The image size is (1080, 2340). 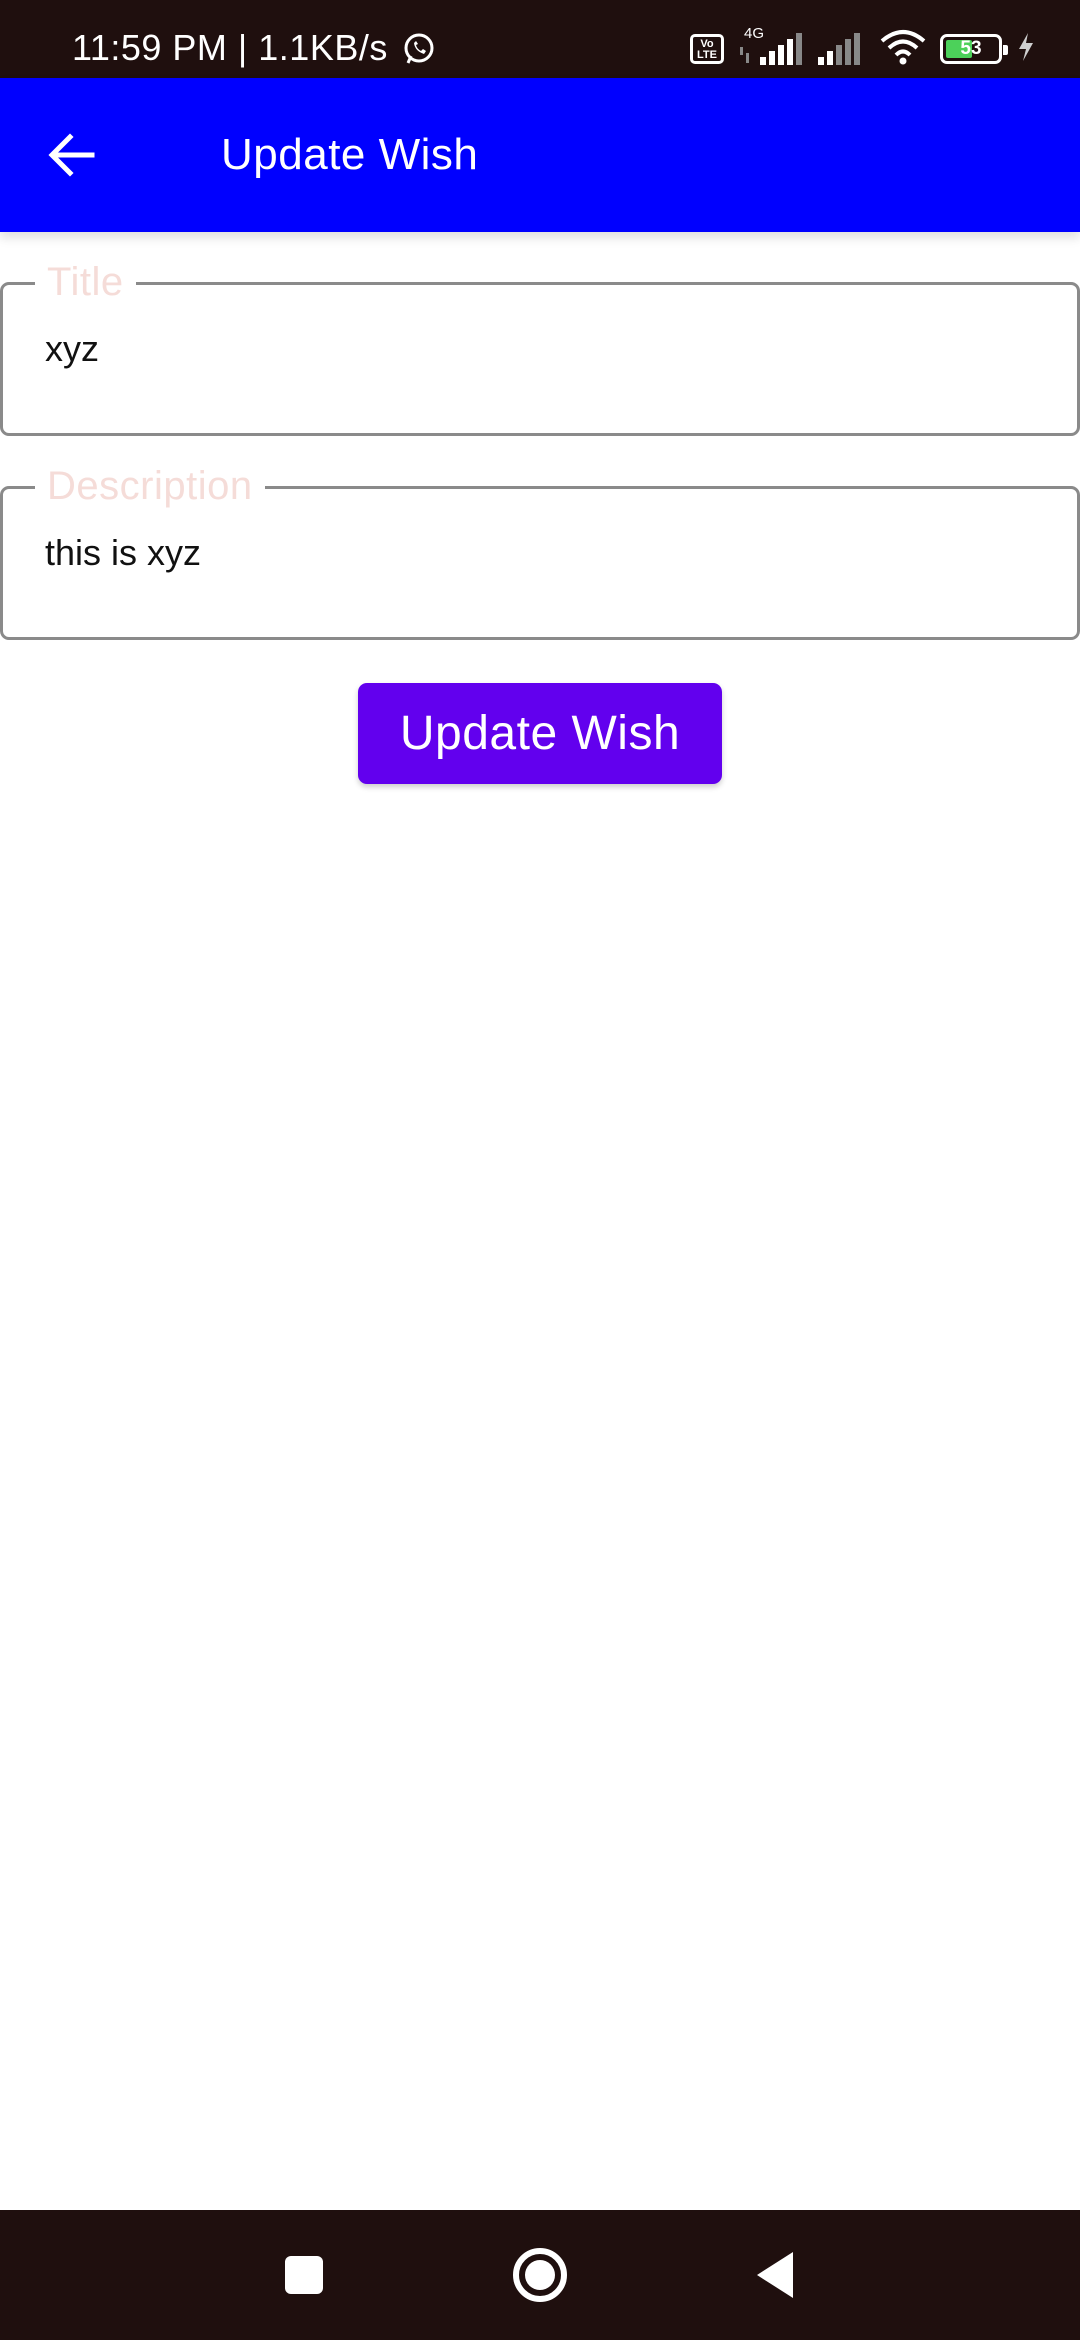 What do you see at coordinates (350, 154) in the screenshot?
I see `page-title: Update Wish` at bounding box center [350, 154].